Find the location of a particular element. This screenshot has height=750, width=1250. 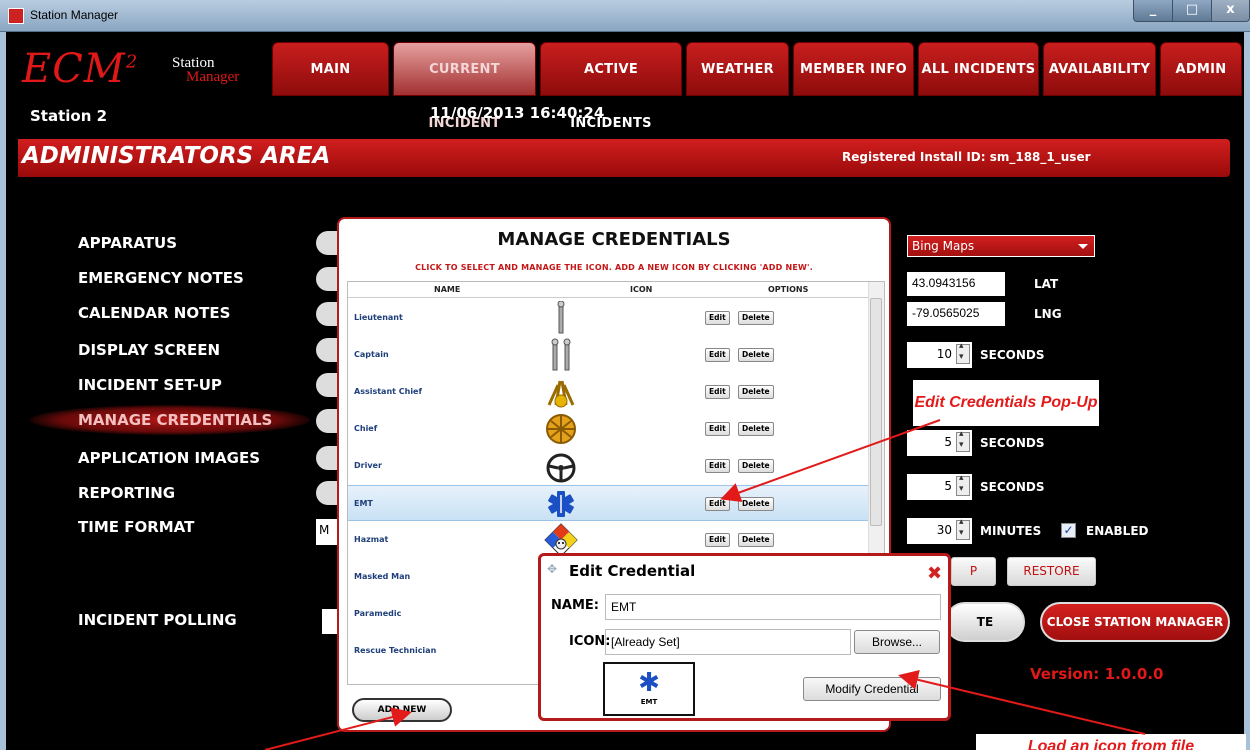

tab-main: MAIN is located at coordinates (330, 69).